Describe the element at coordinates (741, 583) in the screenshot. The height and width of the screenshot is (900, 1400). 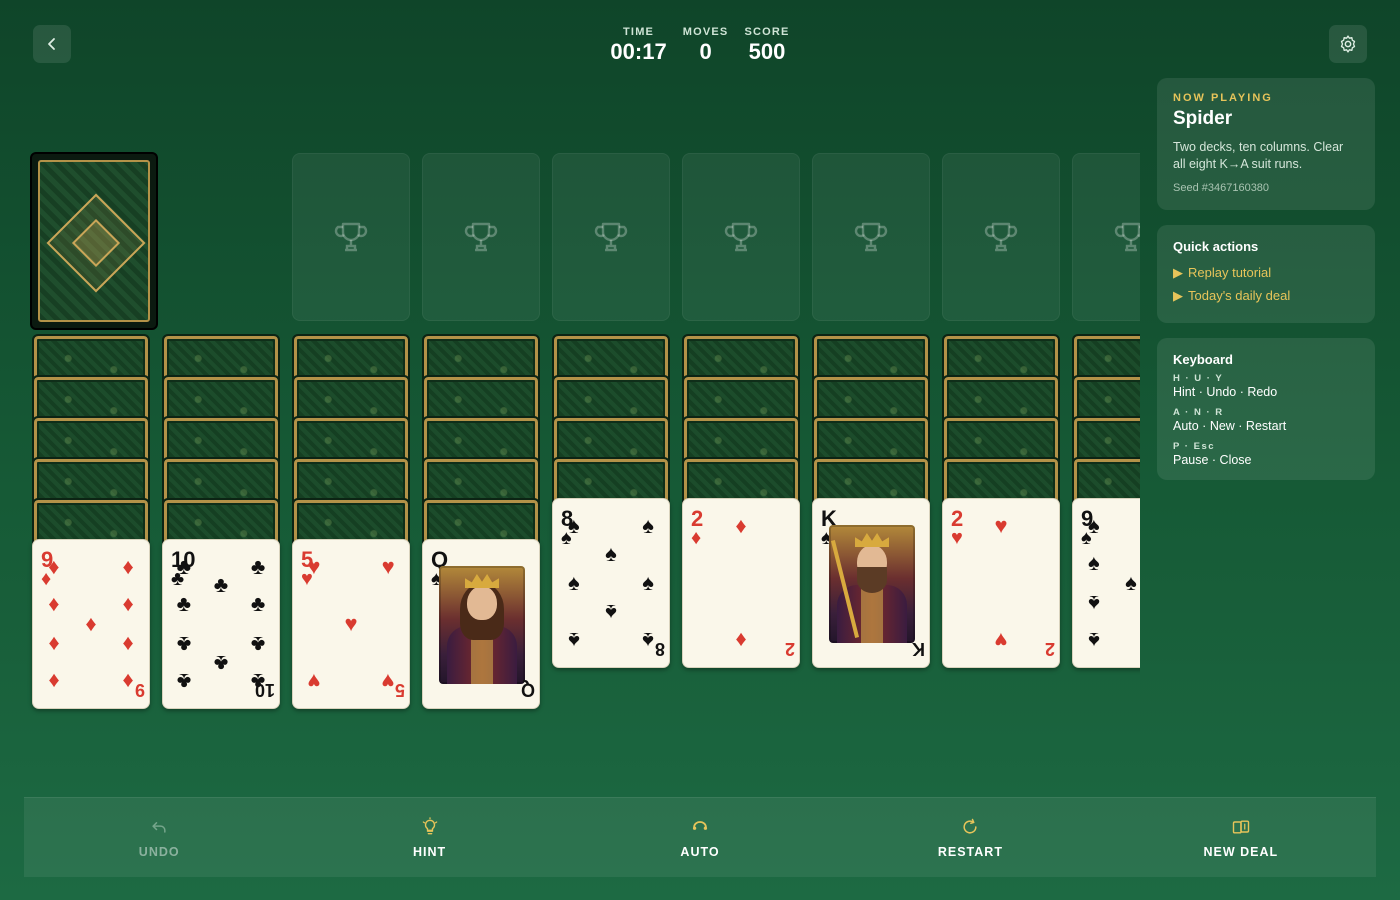
I see `tableau-card: 2 ♦ ♦ ♦ 2` at that location.